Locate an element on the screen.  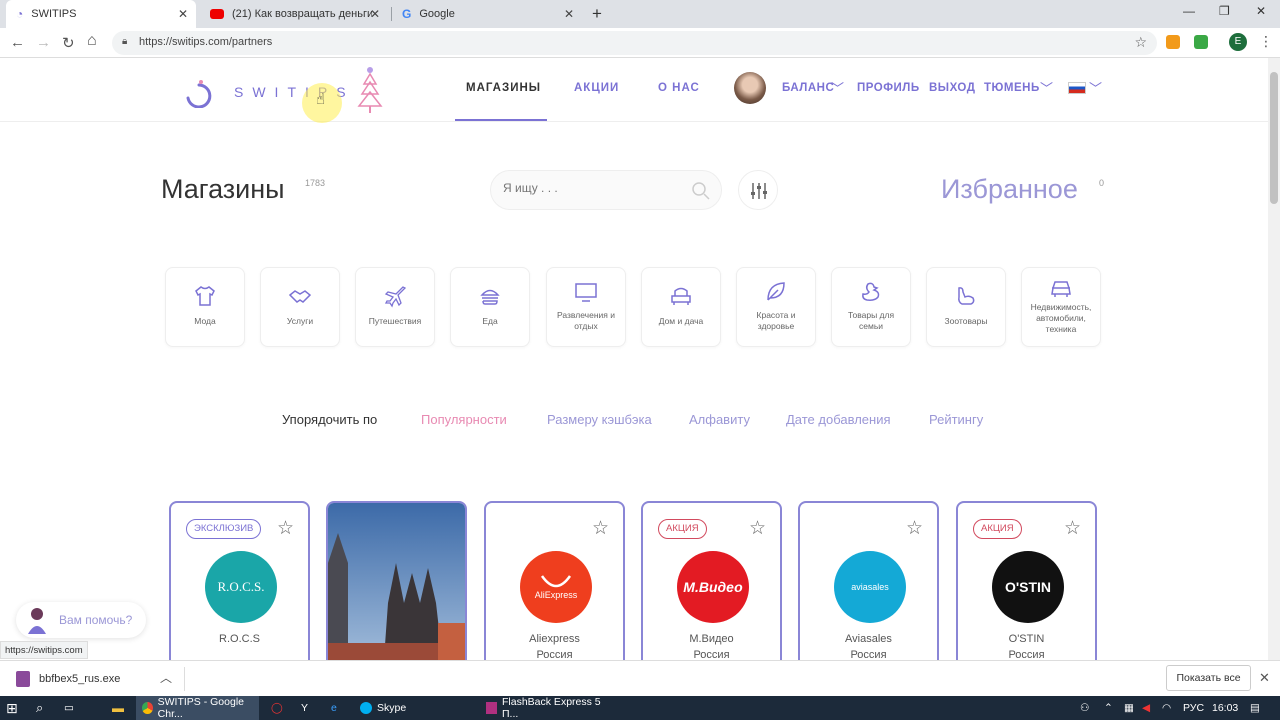
lock-icon: 🔒︎ is located at coordinates (125, 41).